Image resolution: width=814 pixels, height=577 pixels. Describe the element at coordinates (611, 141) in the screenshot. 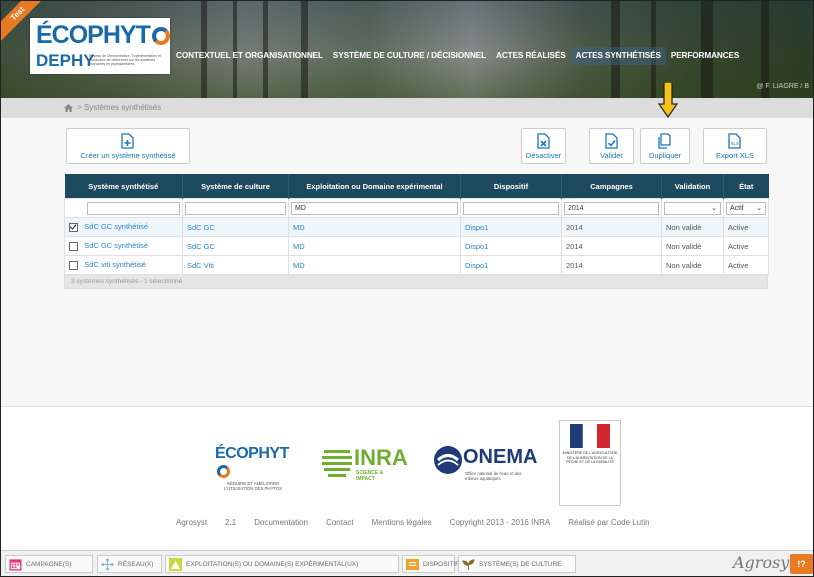

I see `validate-icon` at that location.